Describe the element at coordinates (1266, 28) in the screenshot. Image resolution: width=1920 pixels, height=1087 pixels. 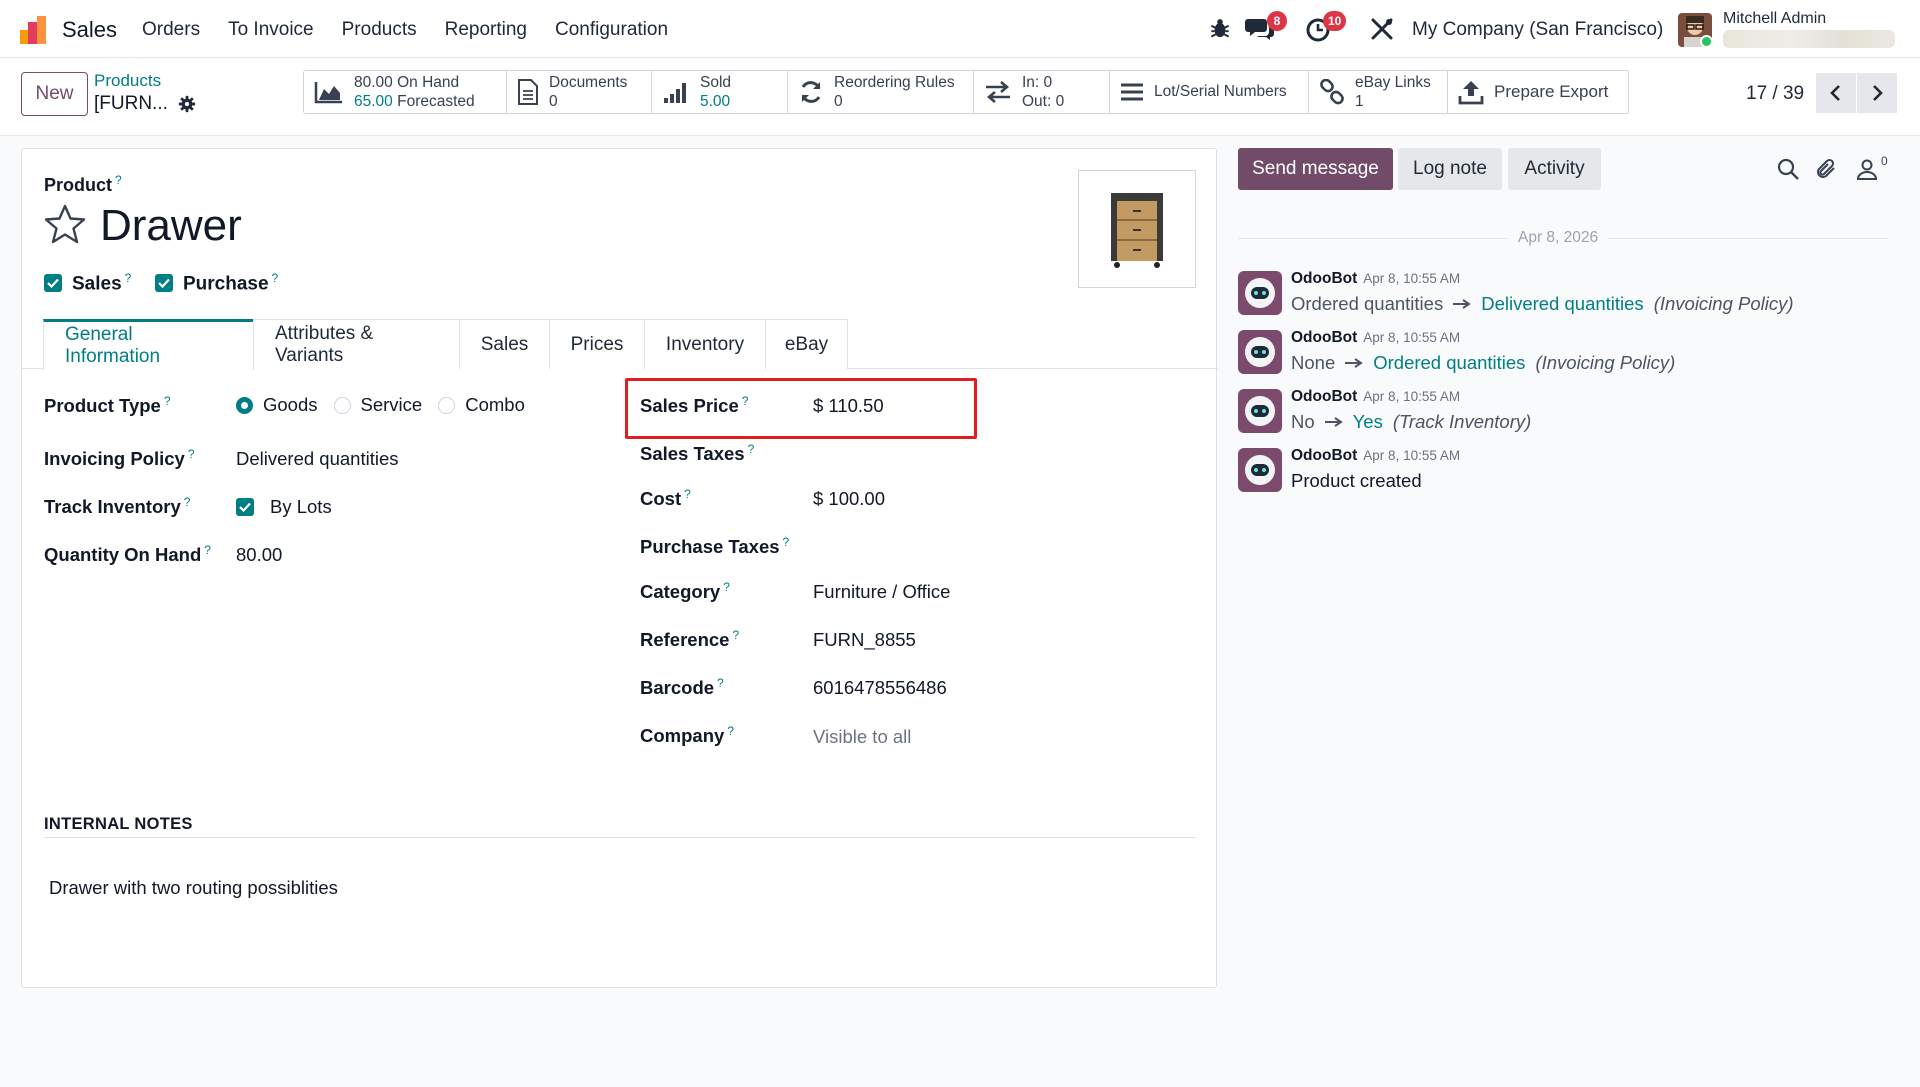
I see `messages-button: 8` at that location.